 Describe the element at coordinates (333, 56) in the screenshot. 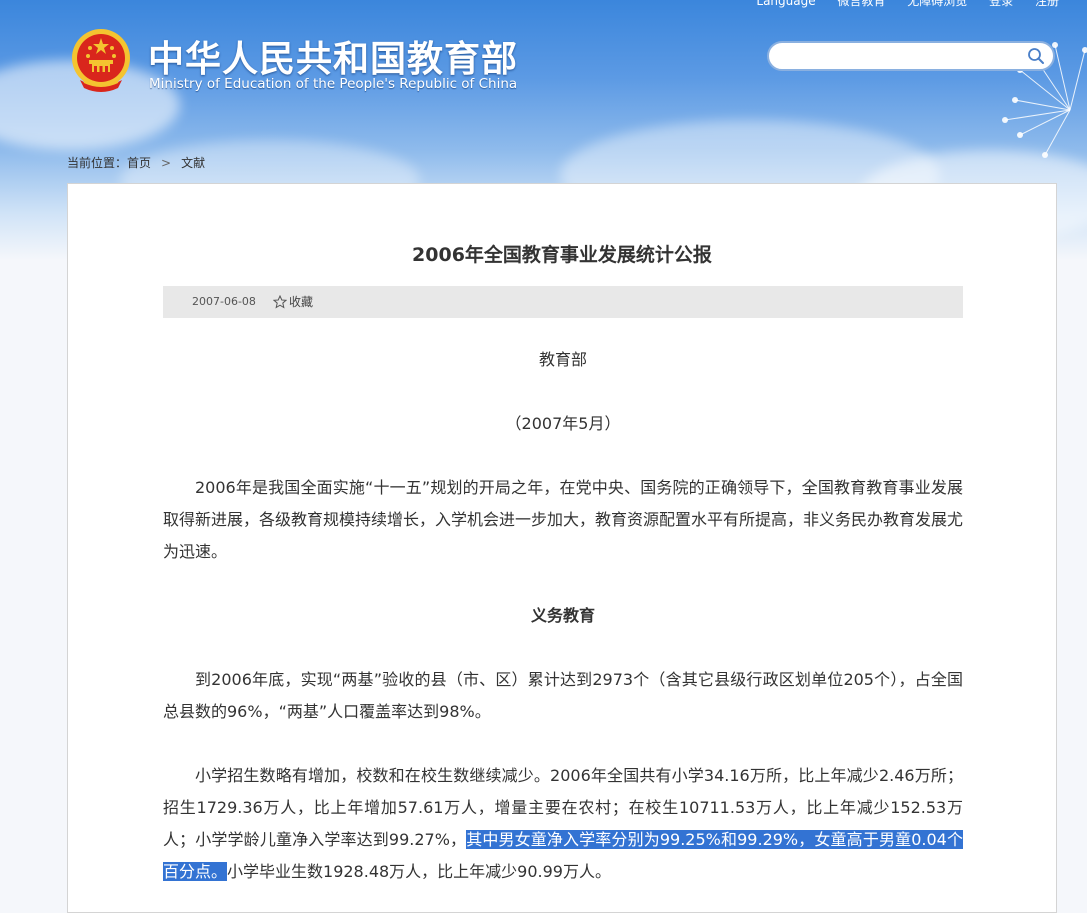

I see `site-title-cn: 中华人民共和国教育部` at that location.